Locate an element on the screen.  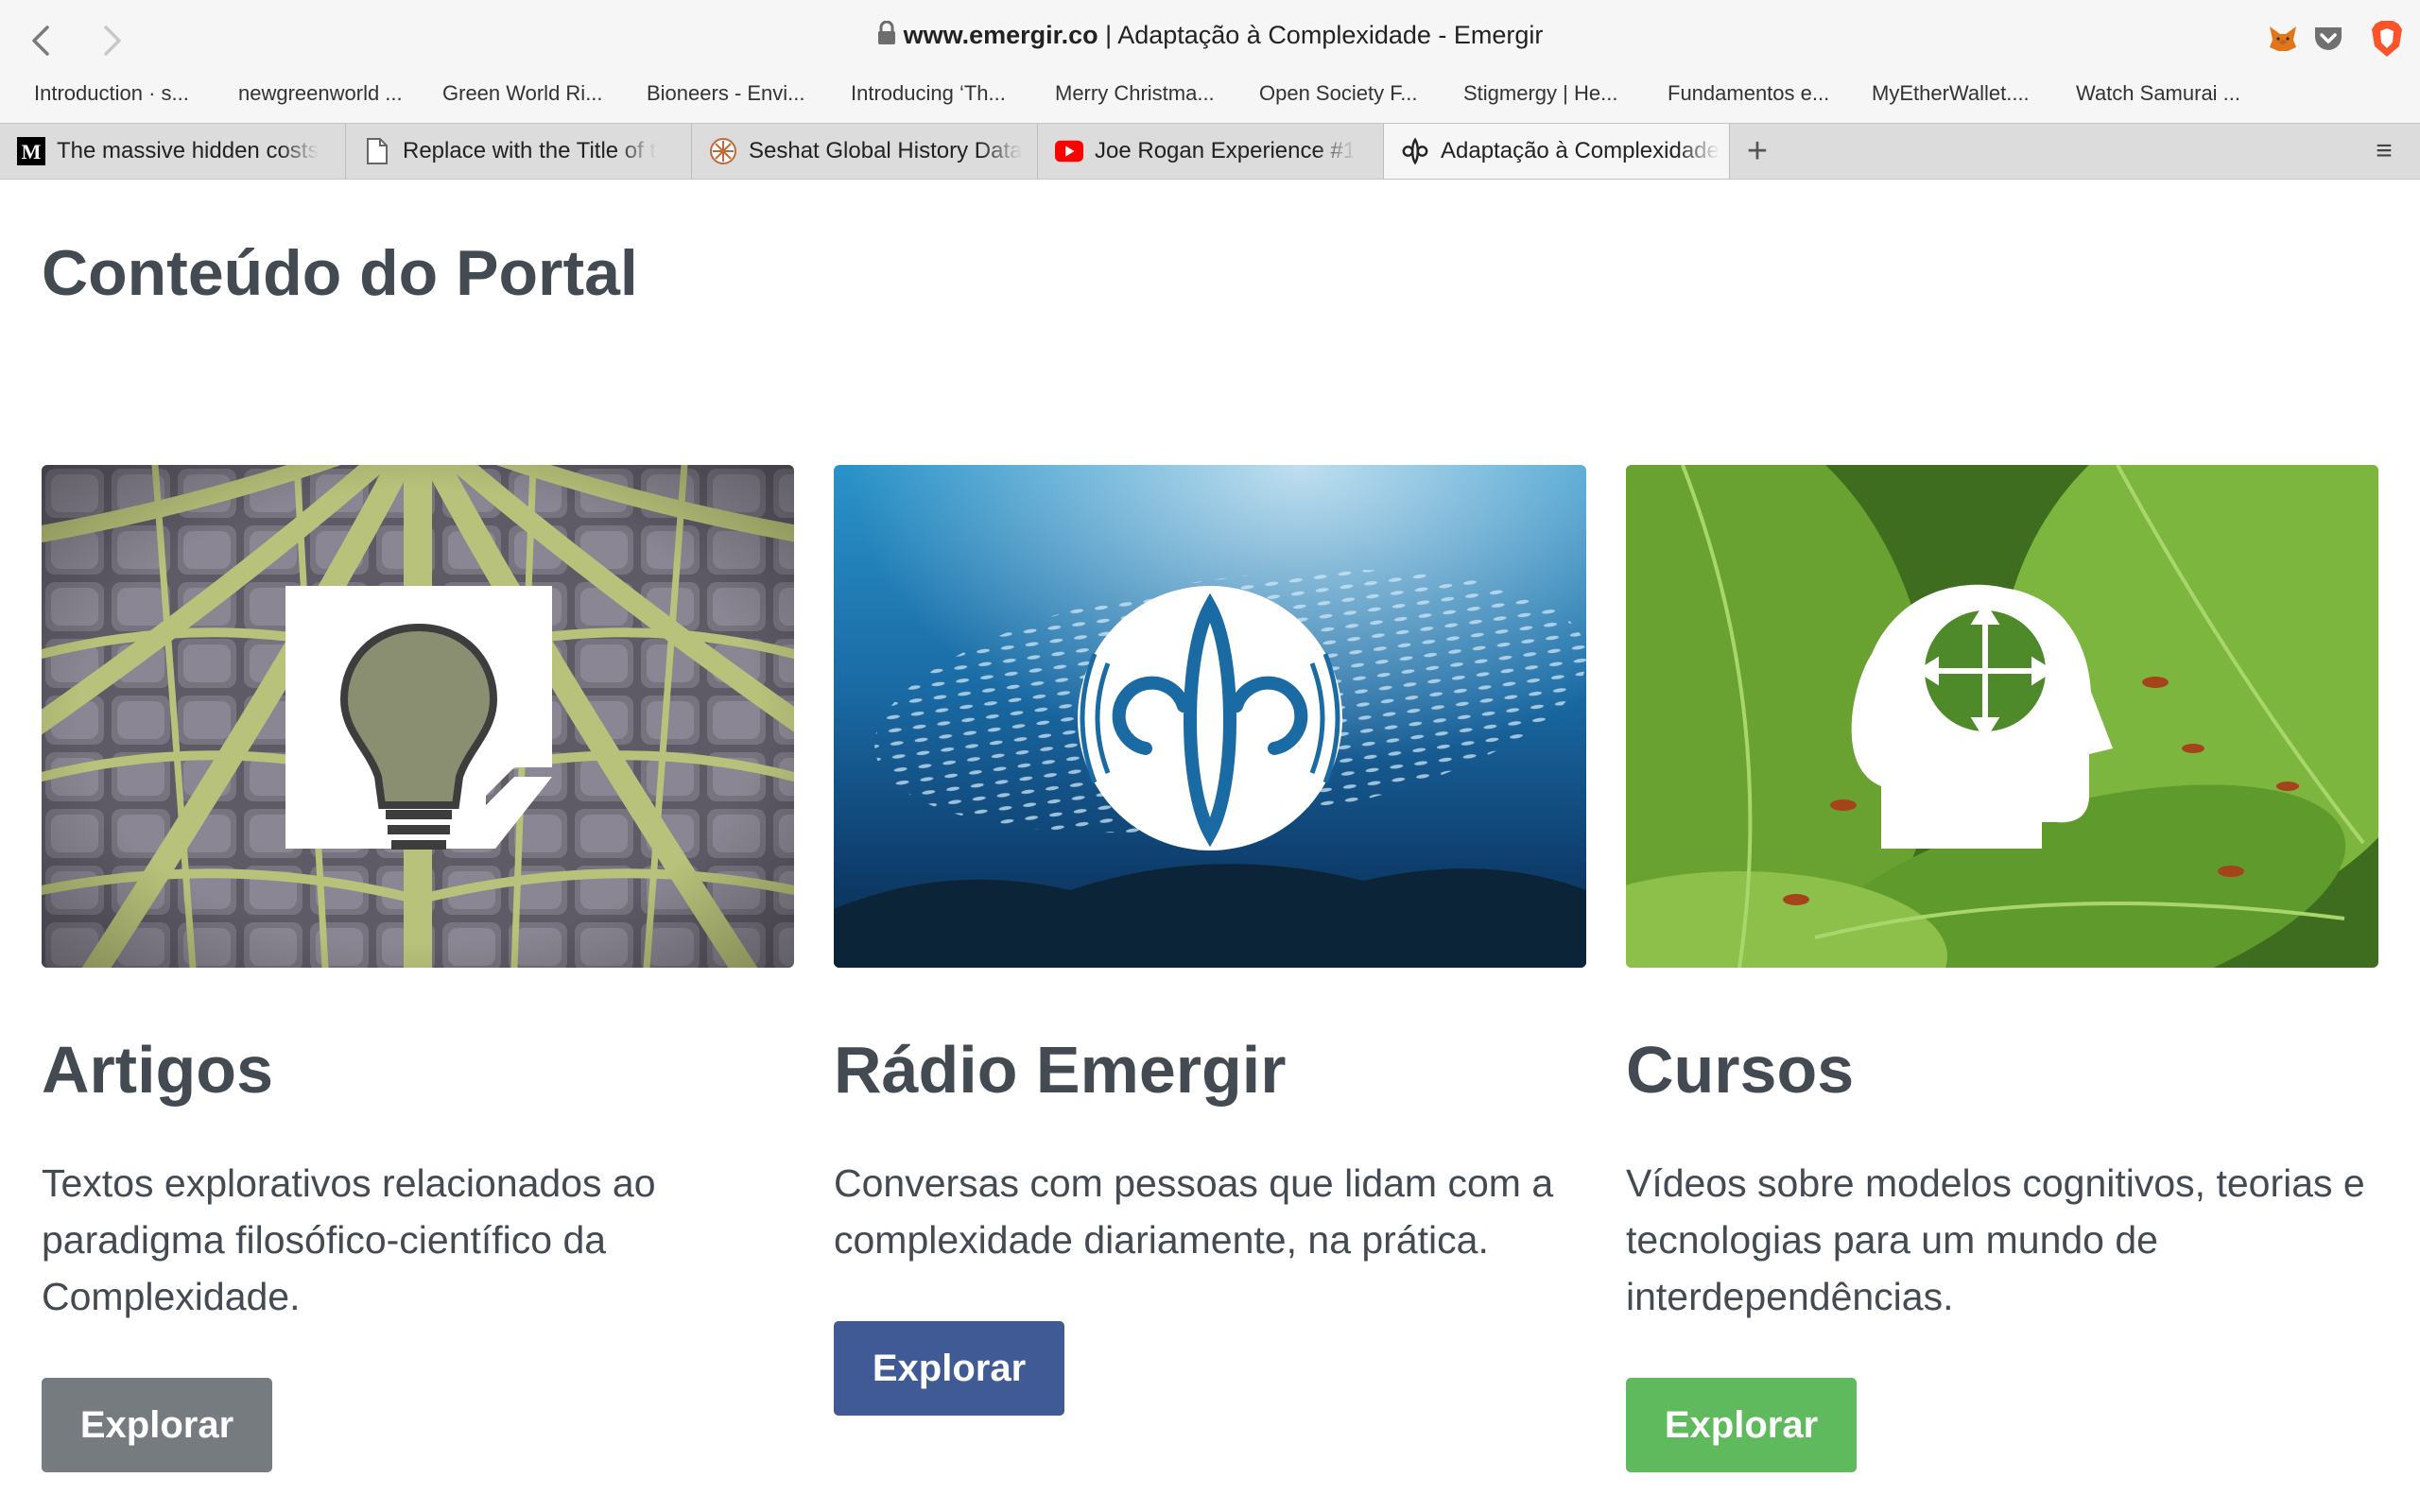
address-domain: www.emergir.co is located at coordinates (1000, 35).